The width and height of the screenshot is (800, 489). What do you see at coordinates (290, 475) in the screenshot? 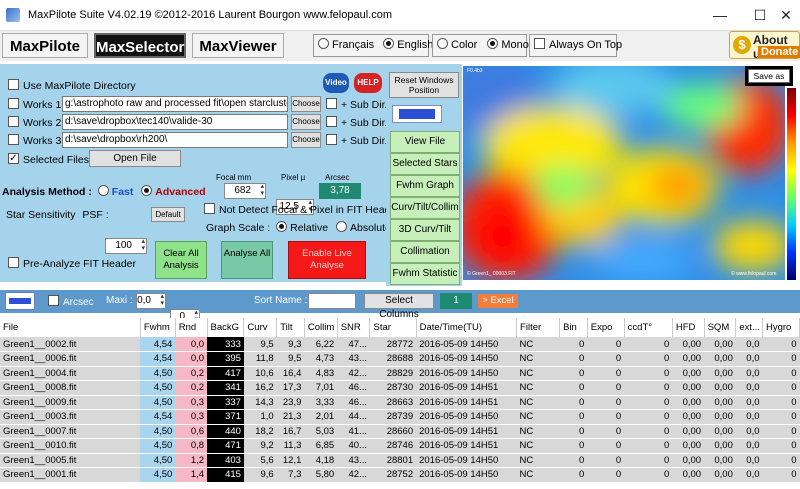
I see `cell-tilt: 7,3` at bounding box center [290, 475].